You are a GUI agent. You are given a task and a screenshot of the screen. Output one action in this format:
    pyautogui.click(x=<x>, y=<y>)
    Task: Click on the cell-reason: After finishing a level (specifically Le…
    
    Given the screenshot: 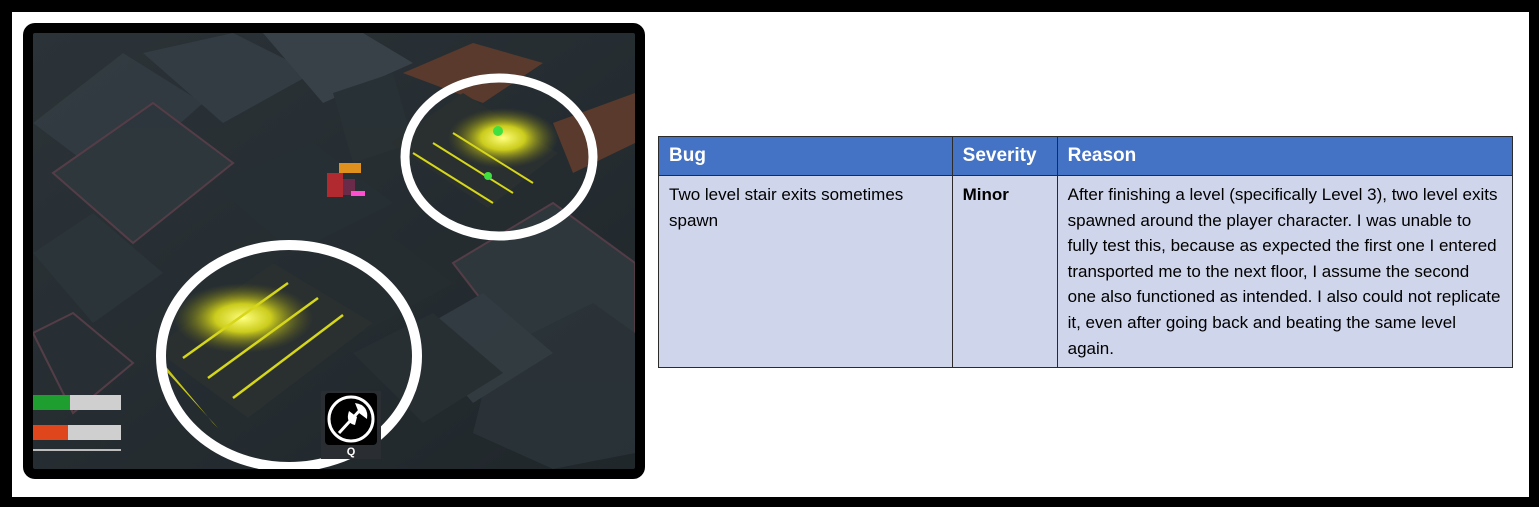 What is the action you would take?
    pyautogui.click(x=1285, y=271)
    